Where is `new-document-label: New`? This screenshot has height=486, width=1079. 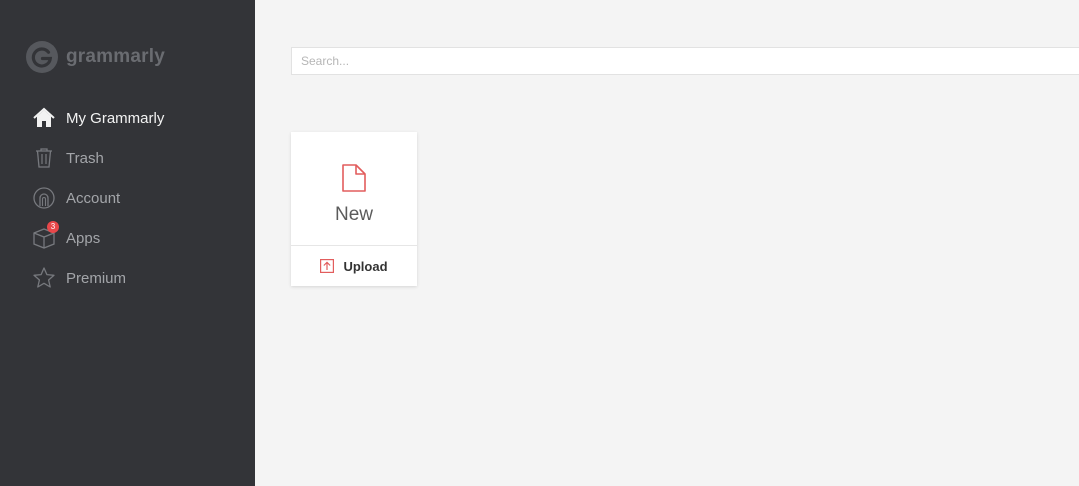 new-document-label: New is located at coordinates (353, 214).